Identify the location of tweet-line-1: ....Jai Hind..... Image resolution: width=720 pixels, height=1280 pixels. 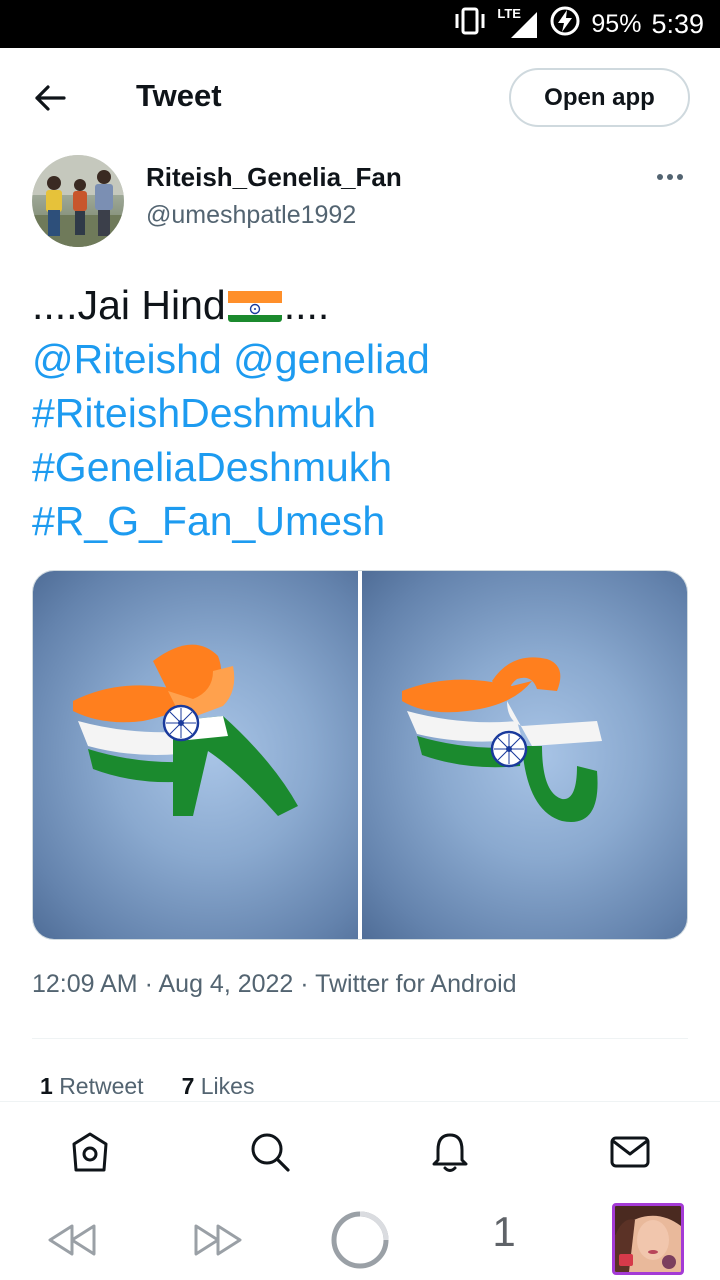
(362, 305).